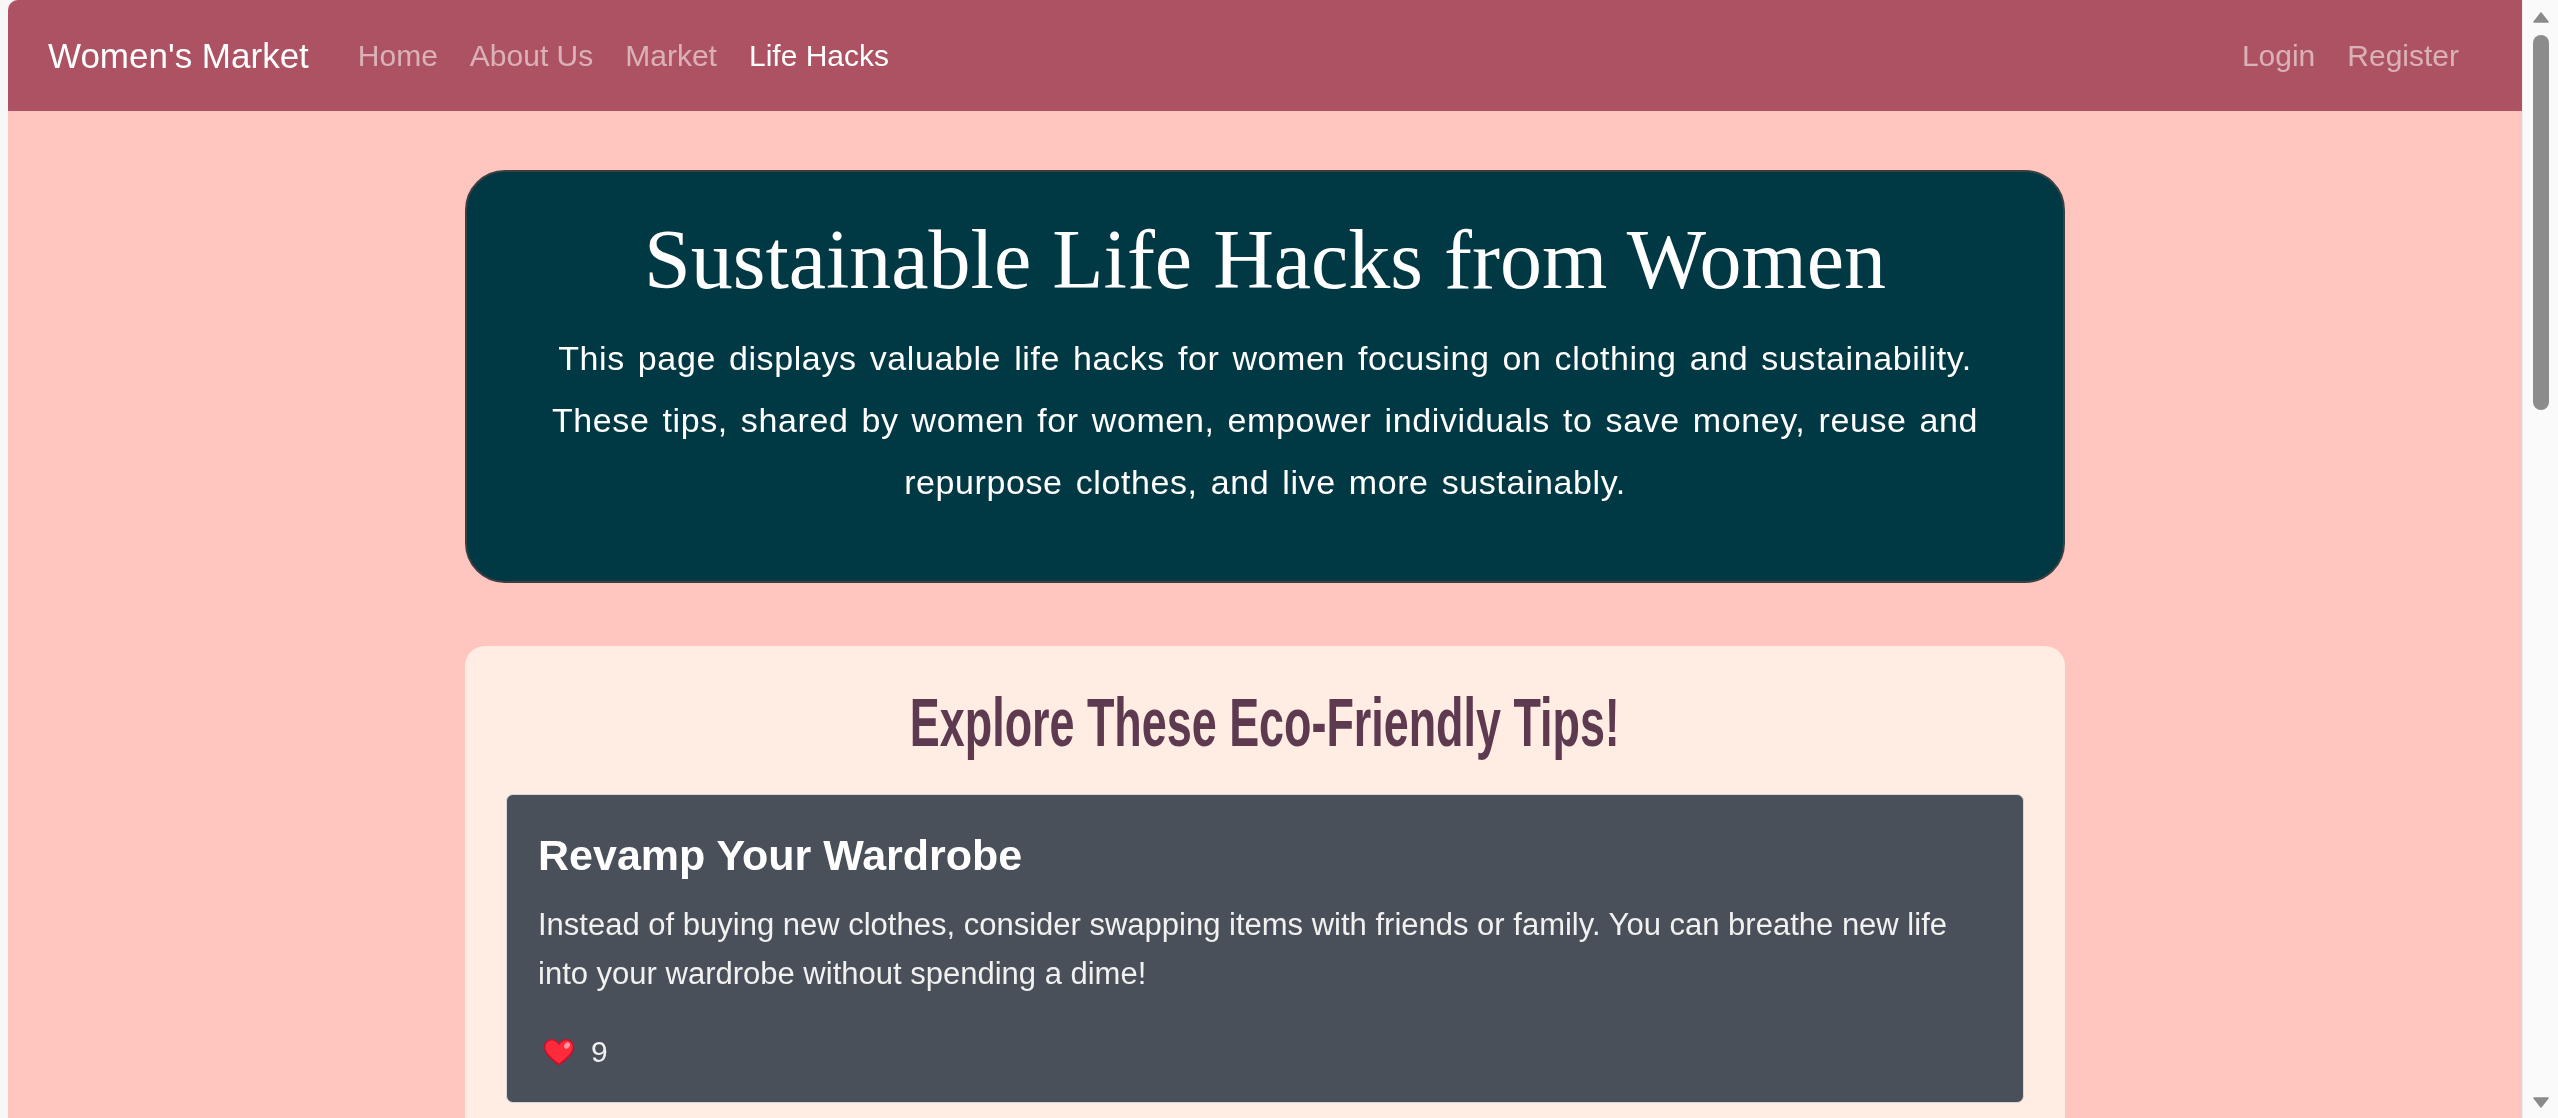  What do you see at coordinates (2540, 222) in the screenshot?
I see `scrollbar-thumb` at bounding box center [2540, 222].